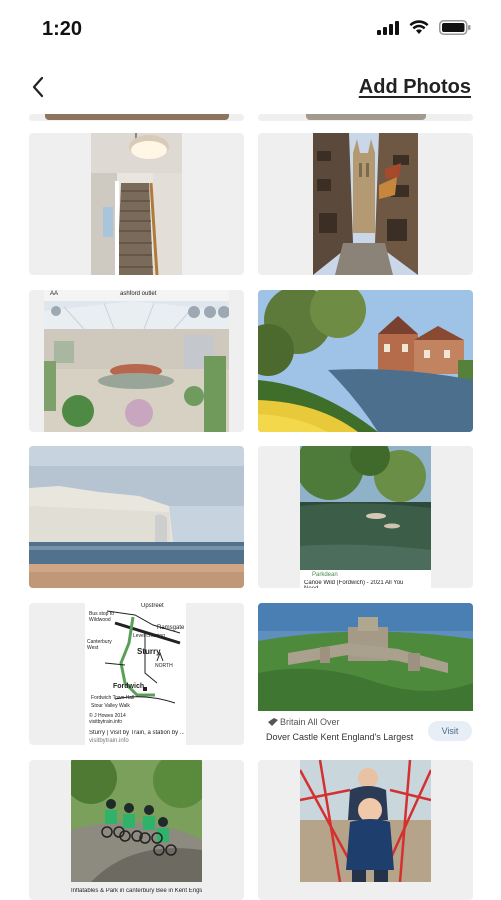 This screenshot has width=501, height=900. I want to click on map-label-north: NORTH, so click(164, 666).